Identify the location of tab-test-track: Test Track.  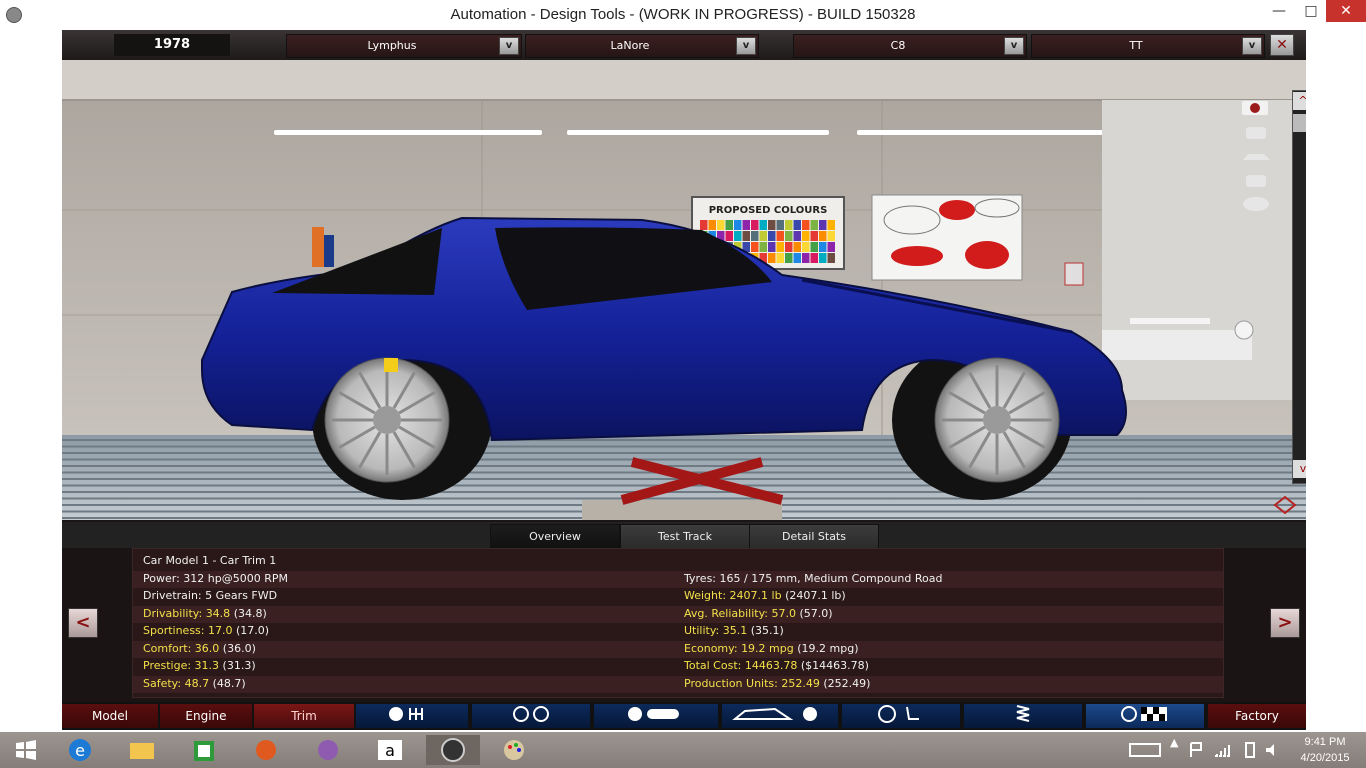
(685, 537).